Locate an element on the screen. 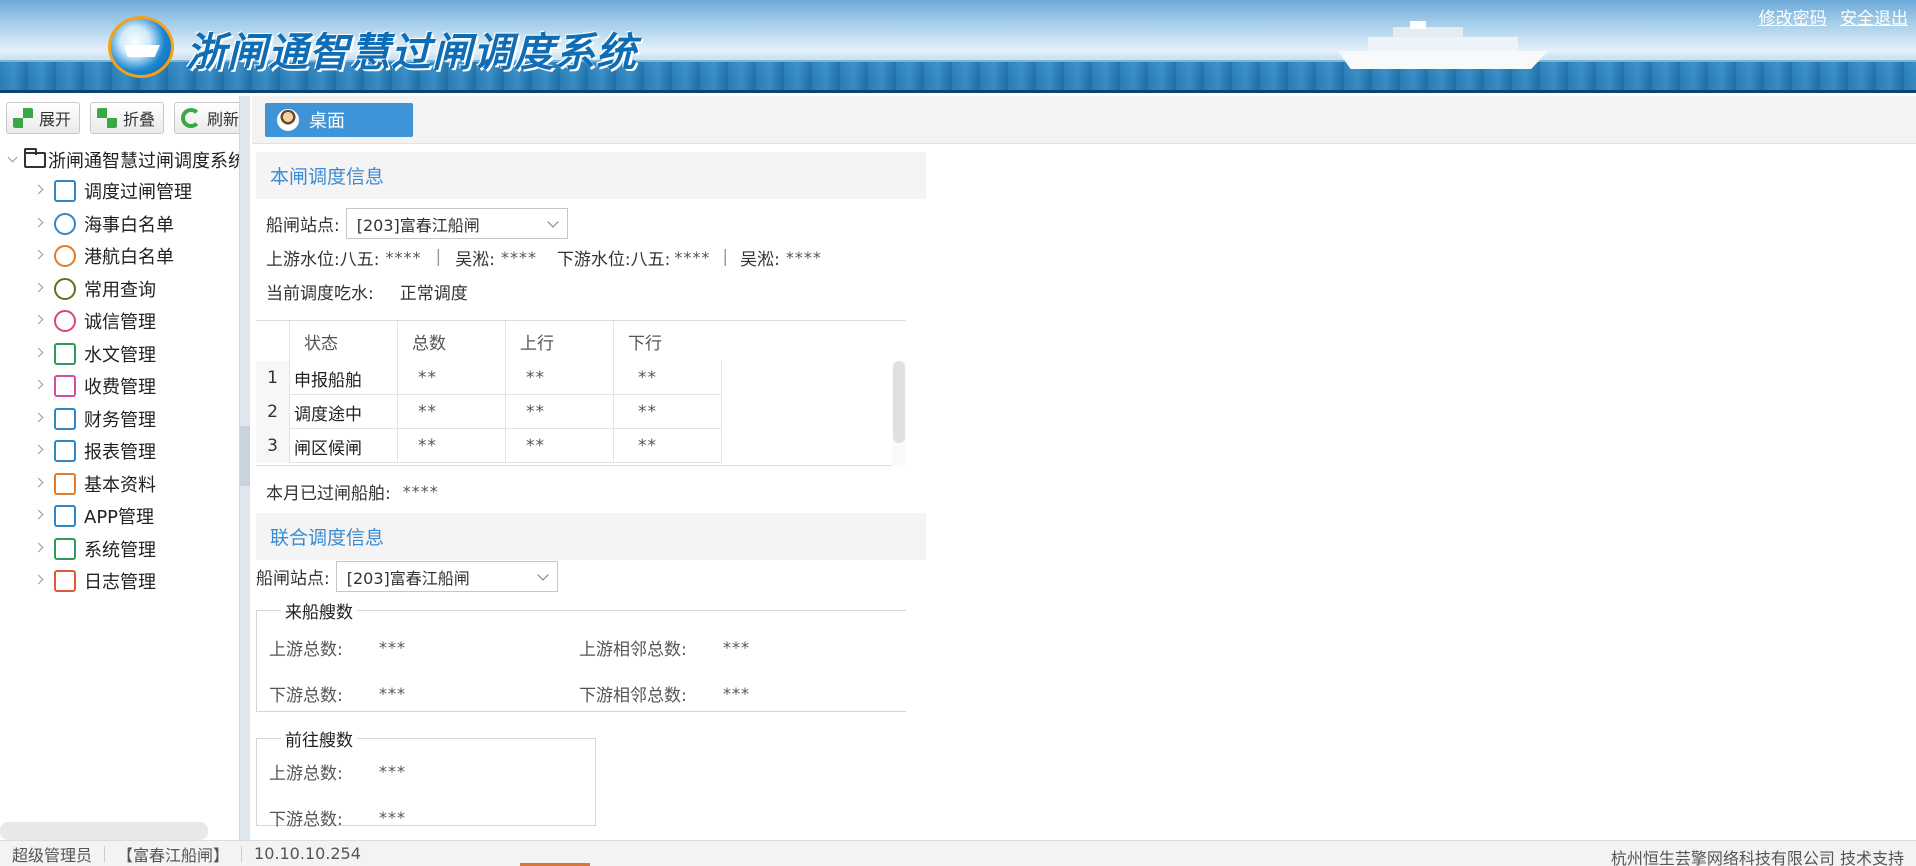 The width and height of the screenshot is (1916, 866). table-vertical-scrollbar is located at coordinates (899, 414).